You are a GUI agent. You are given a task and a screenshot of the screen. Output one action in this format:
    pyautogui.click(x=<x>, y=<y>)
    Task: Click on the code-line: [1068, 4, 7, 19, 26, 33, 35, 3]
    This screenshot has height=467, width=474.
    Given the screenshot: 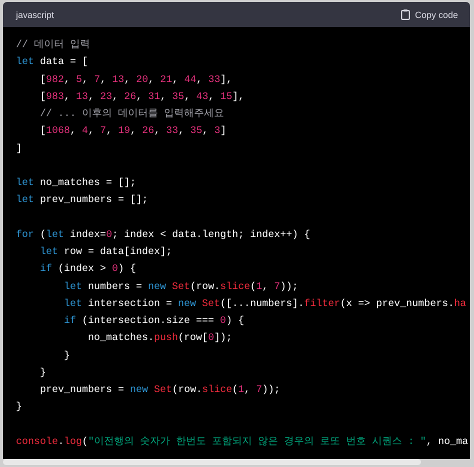 What is the action you would take?
    pyautogui.click(x=132, y=132)
    